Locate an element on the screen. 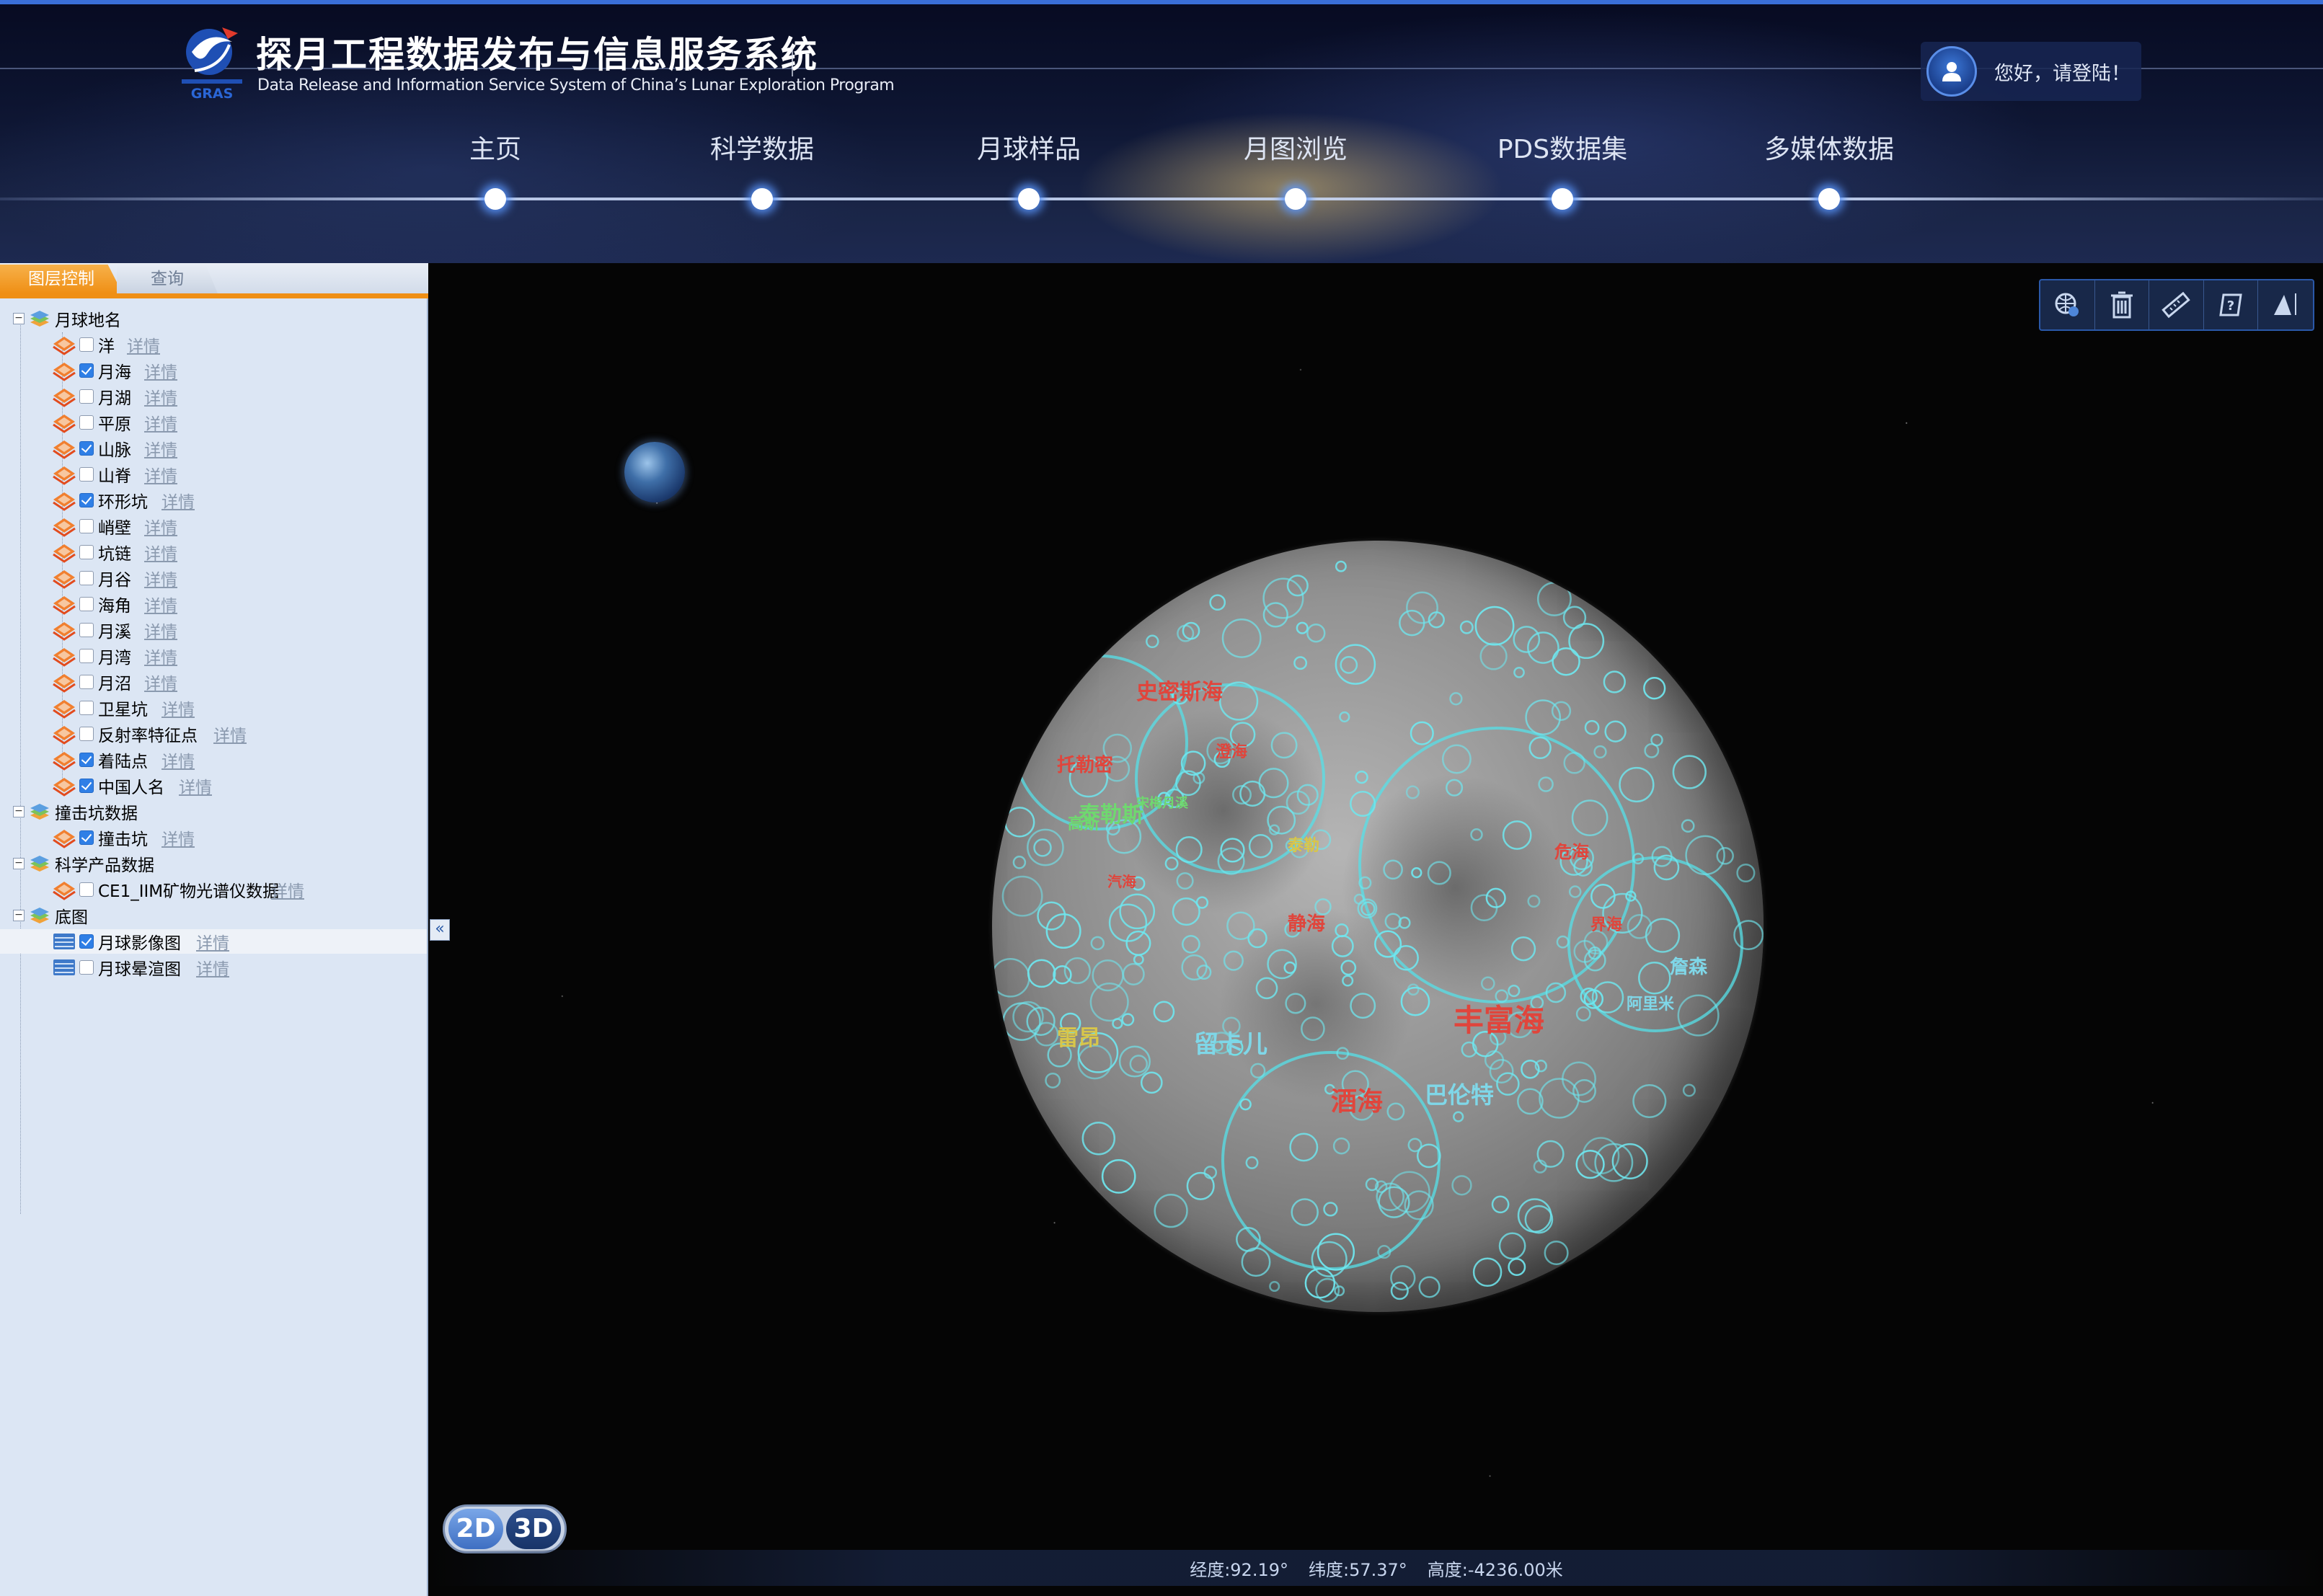 This screenshot has height=1596, width=2323. tab-layer-control: 图层控制 is located at coordinates (61, 279).